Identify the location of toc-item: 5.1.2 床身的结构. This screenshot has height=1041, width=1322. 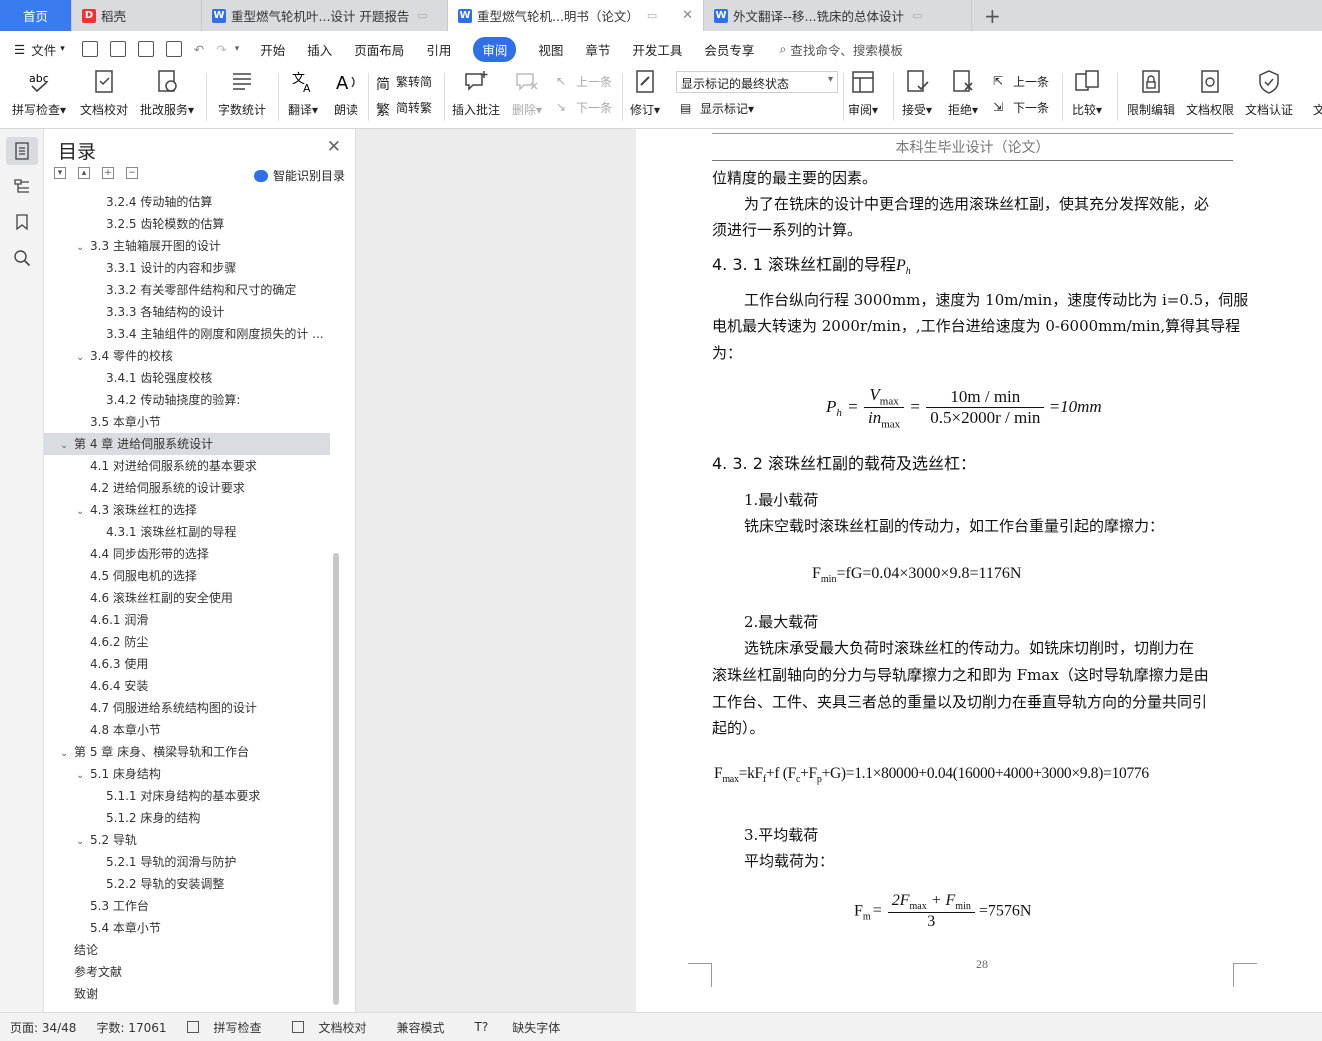
(200, 818).